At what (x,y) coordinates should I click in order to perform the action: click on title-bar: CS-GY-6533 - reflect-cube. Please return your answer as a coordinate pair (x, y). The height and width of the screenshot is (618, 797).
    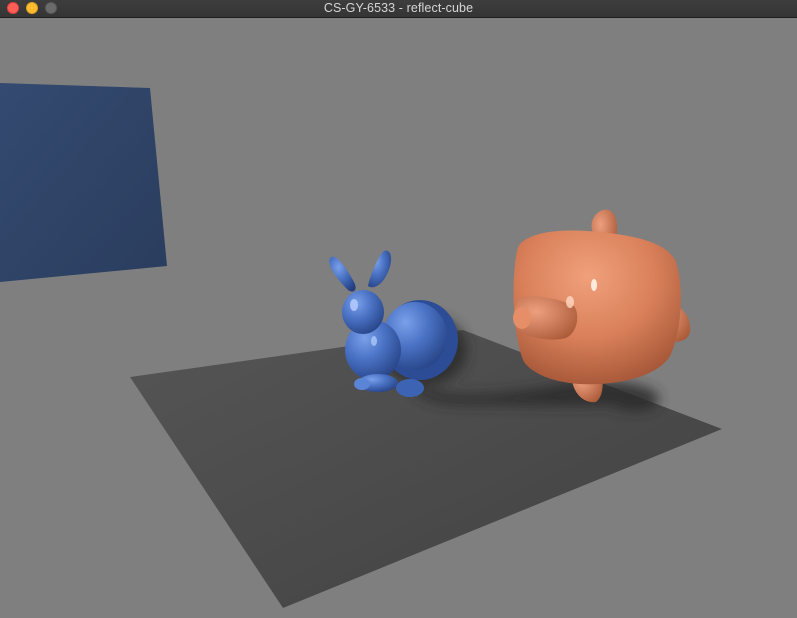
    Looking at the image, I should click on (398, 9).